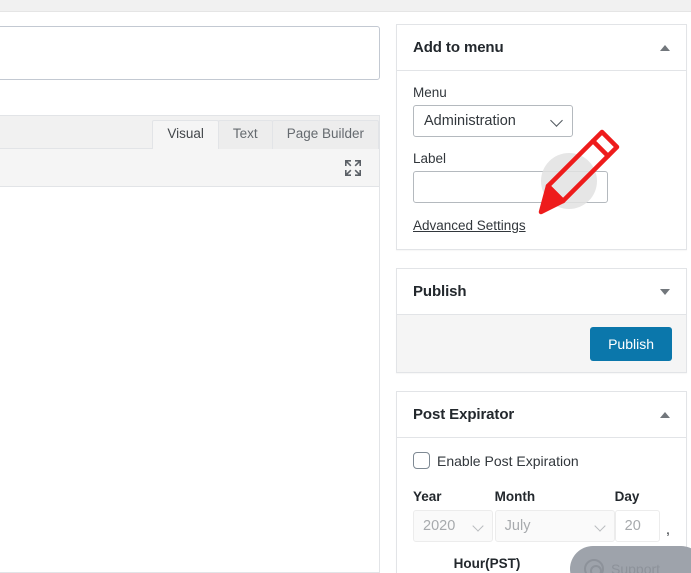  What do you see at coordinates (345, 6) in the screenshot?
I see `top-strip` at bounding box center [345, 6].